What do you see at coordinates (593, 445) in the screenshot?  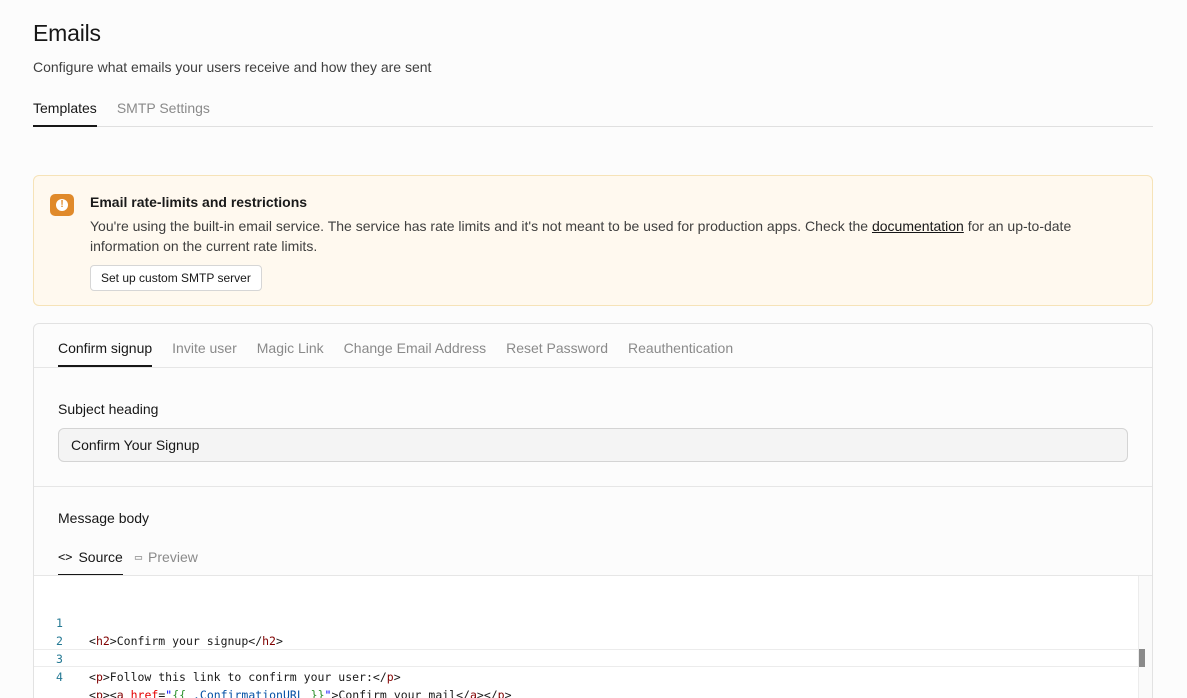 I see `subject-heading-input` at bounding box center [593, 445].